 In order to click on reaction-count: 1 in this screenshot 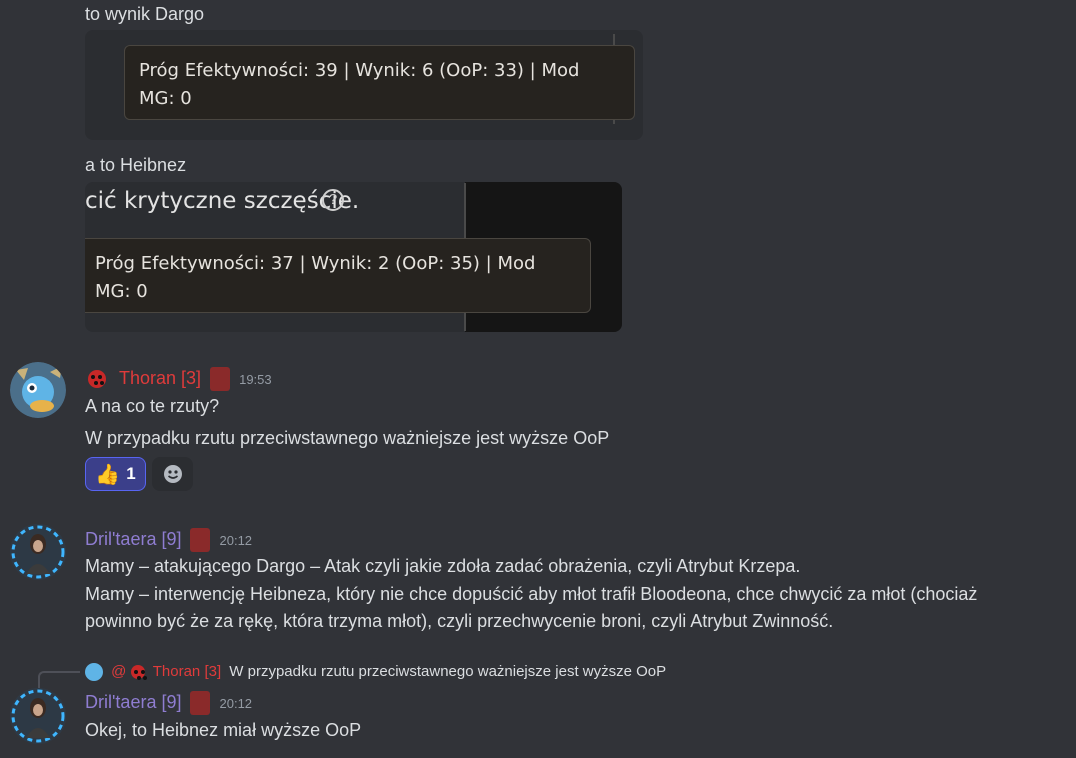, I will do `click(131, 473)`.